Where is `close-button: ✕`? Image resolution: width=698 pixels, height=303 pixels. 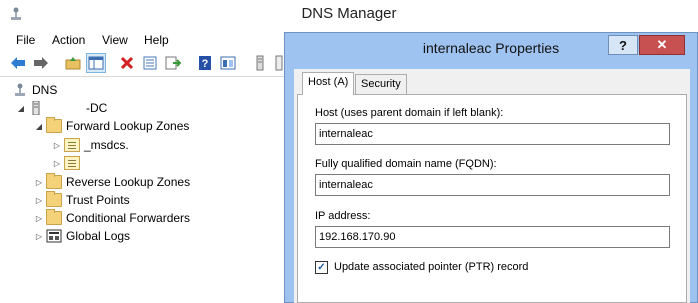 close-button: ✕ is located at coordinates (662, 45).